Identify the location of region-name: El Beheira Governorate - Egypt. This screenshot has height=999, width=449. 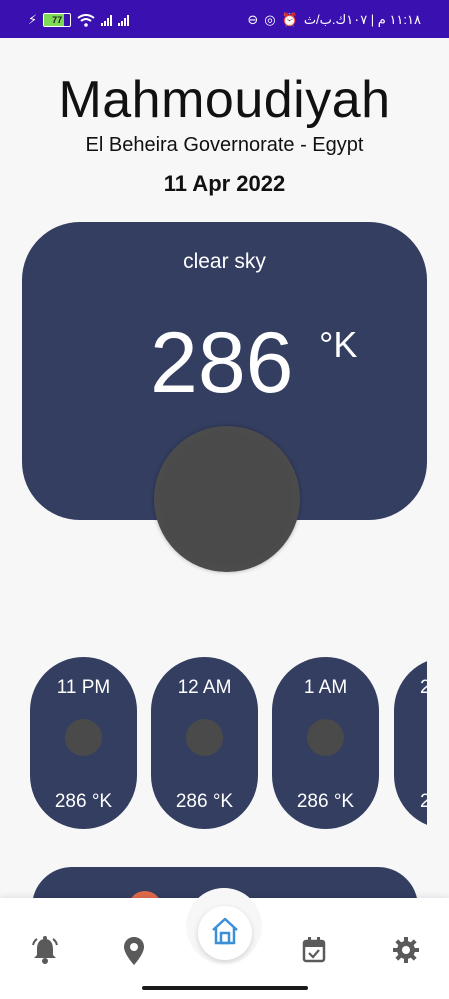
(224, 145).